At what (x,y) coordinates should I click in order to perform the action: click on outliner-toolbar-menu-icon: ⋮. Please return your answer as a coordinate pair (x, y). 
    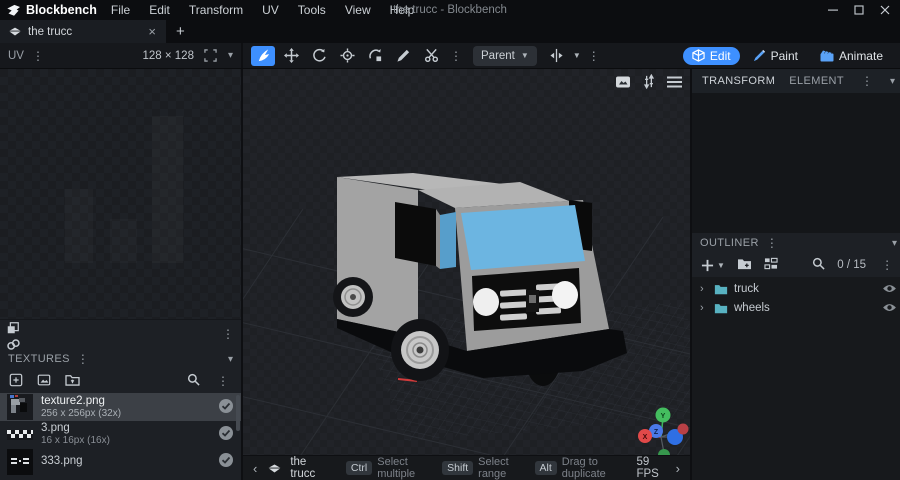
    Looking at the image, I should click on (887, 265).